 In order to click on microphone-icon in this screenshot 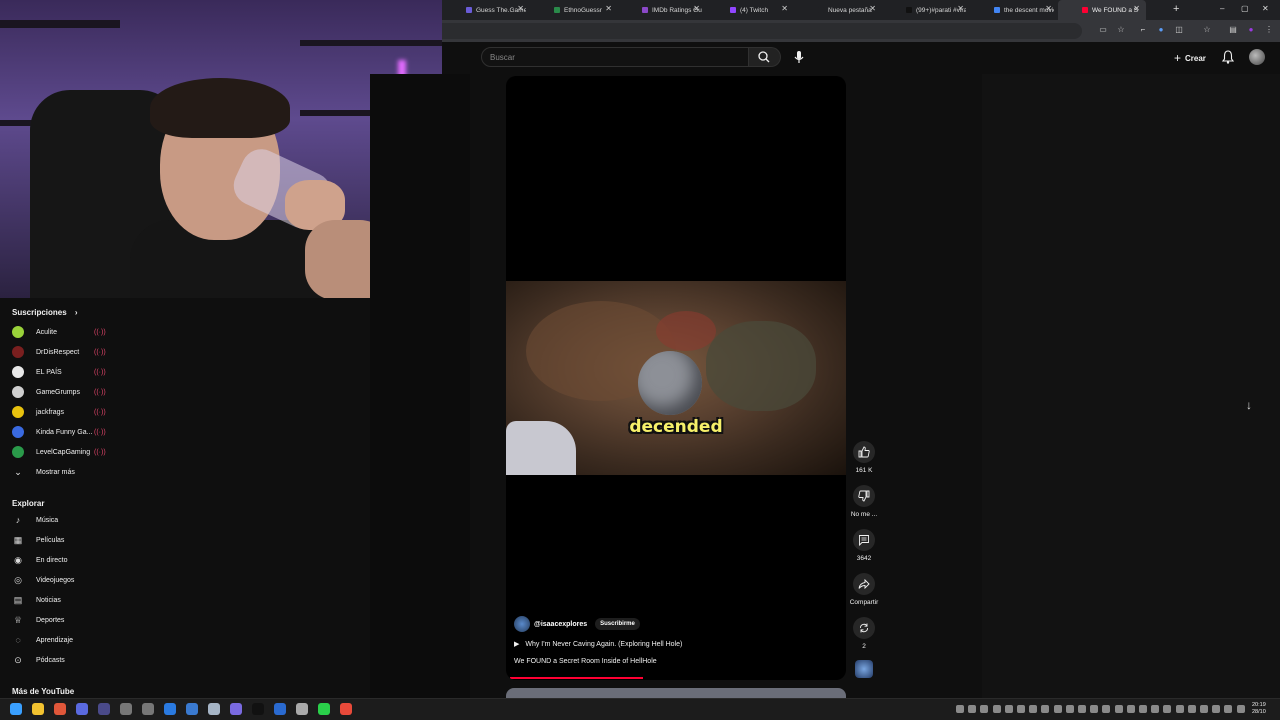, I will do `click(799, 57)`.